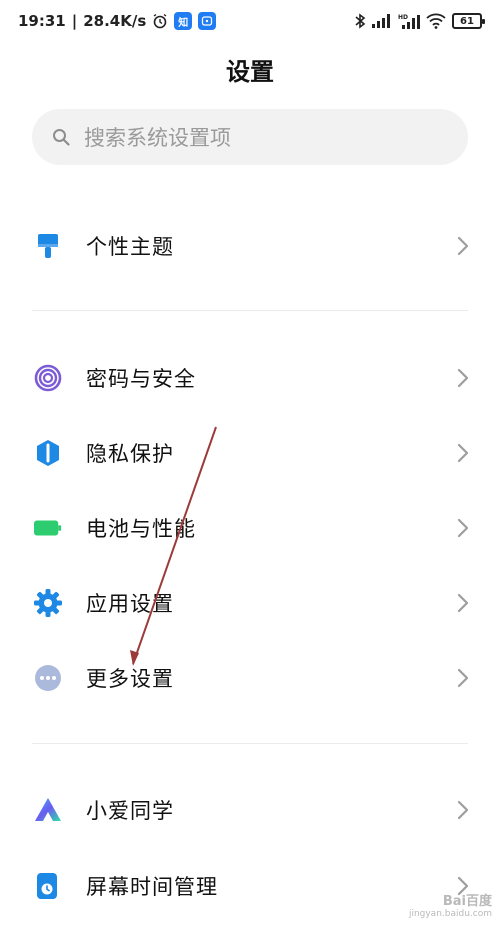  Describe the element at coordinates (48, 810) in the screenshot. I see `xiaoai-icon` at that location.